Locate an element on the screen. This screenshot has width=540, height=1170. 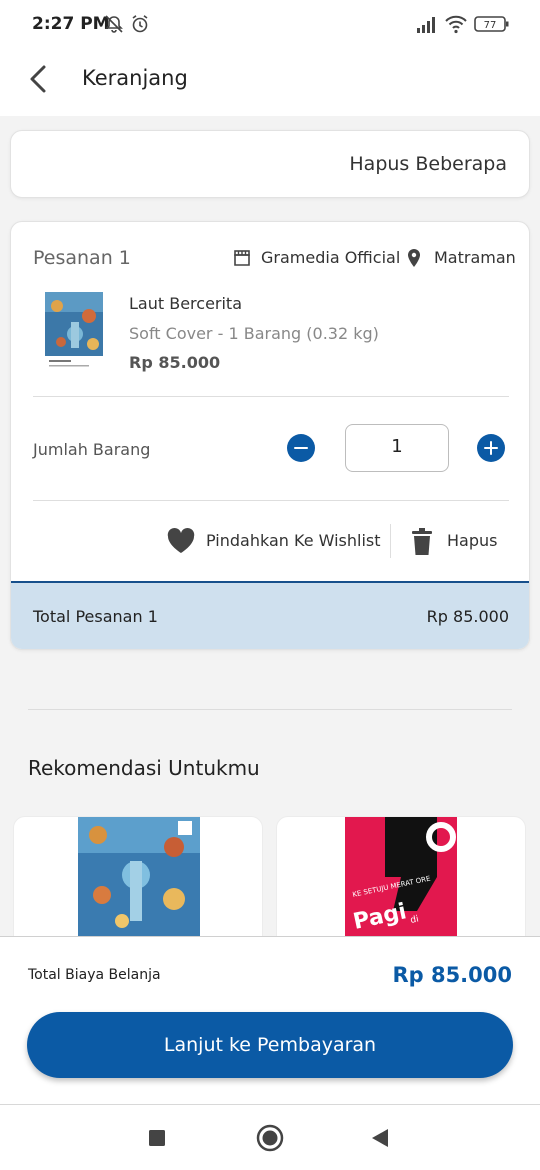
location-pin-icon is located at coordinates (414, 258).